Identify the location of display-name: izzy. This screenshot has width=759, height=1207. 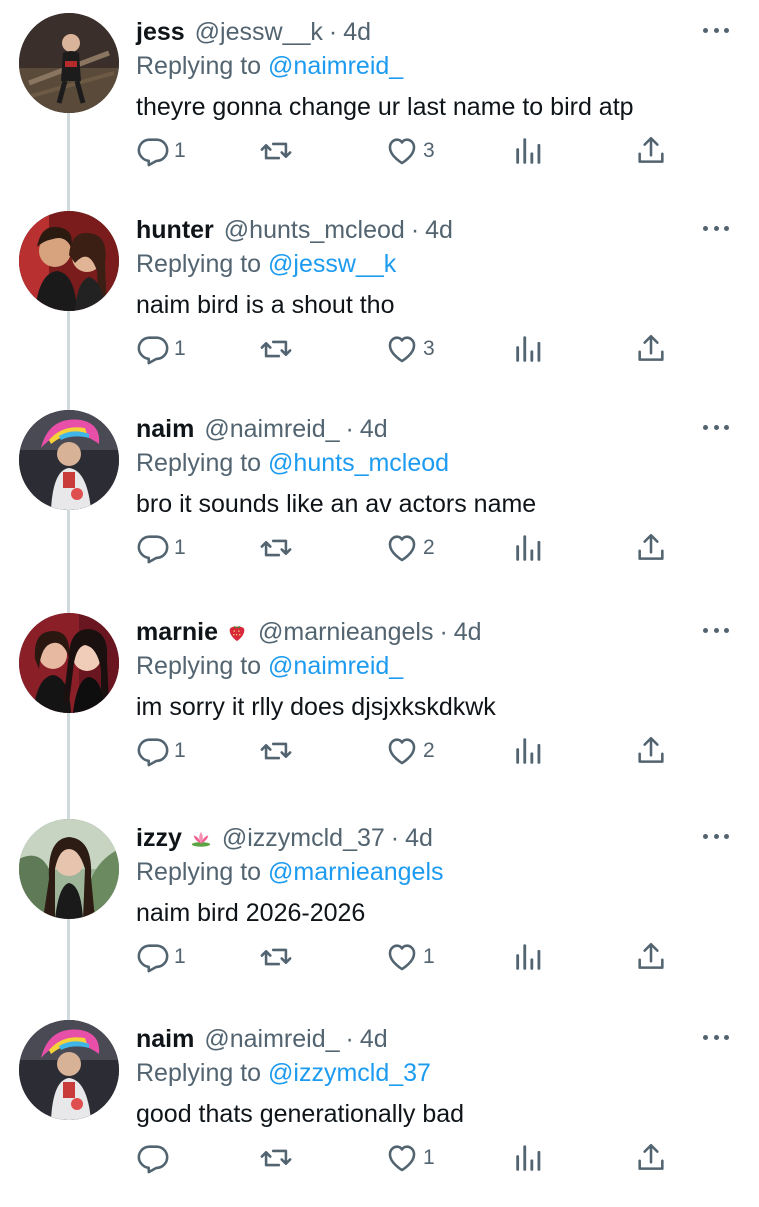
(159, 838).